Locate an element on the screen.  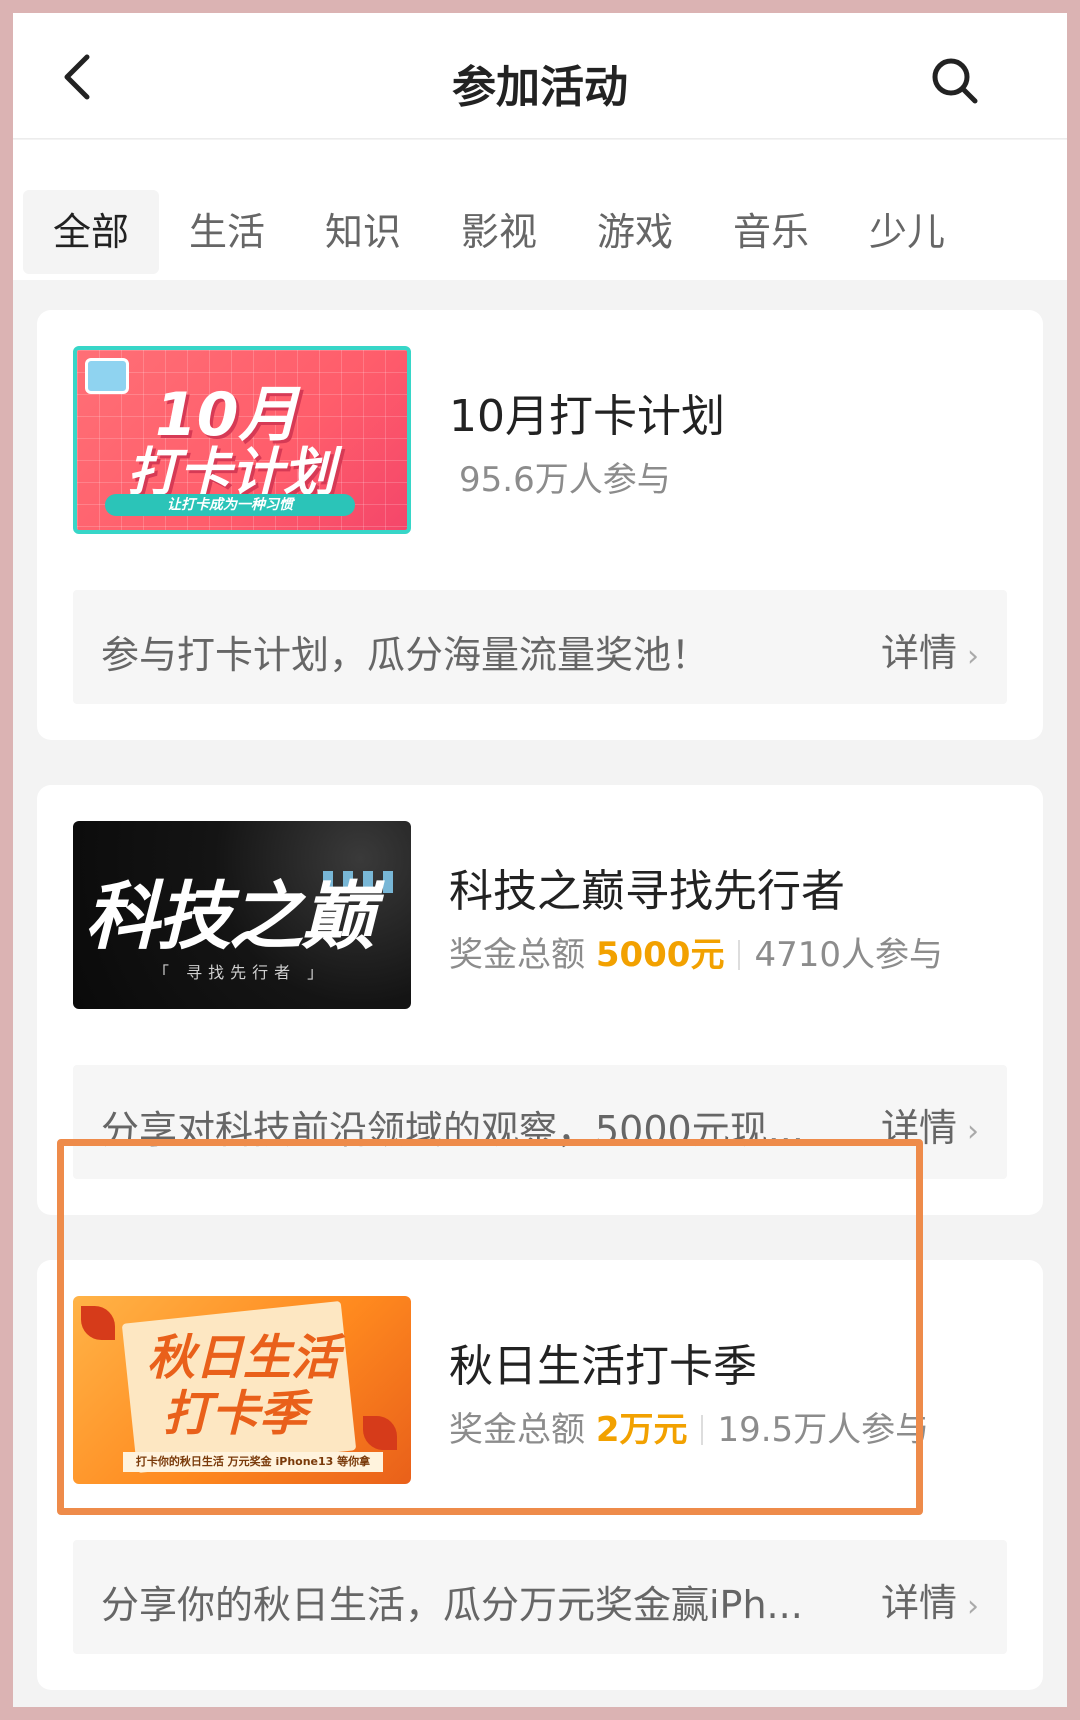
activity-description-bar: 参与打卡计划，瓜分海量流量奖池！ 详情 › is located at coordinates (540, 647).